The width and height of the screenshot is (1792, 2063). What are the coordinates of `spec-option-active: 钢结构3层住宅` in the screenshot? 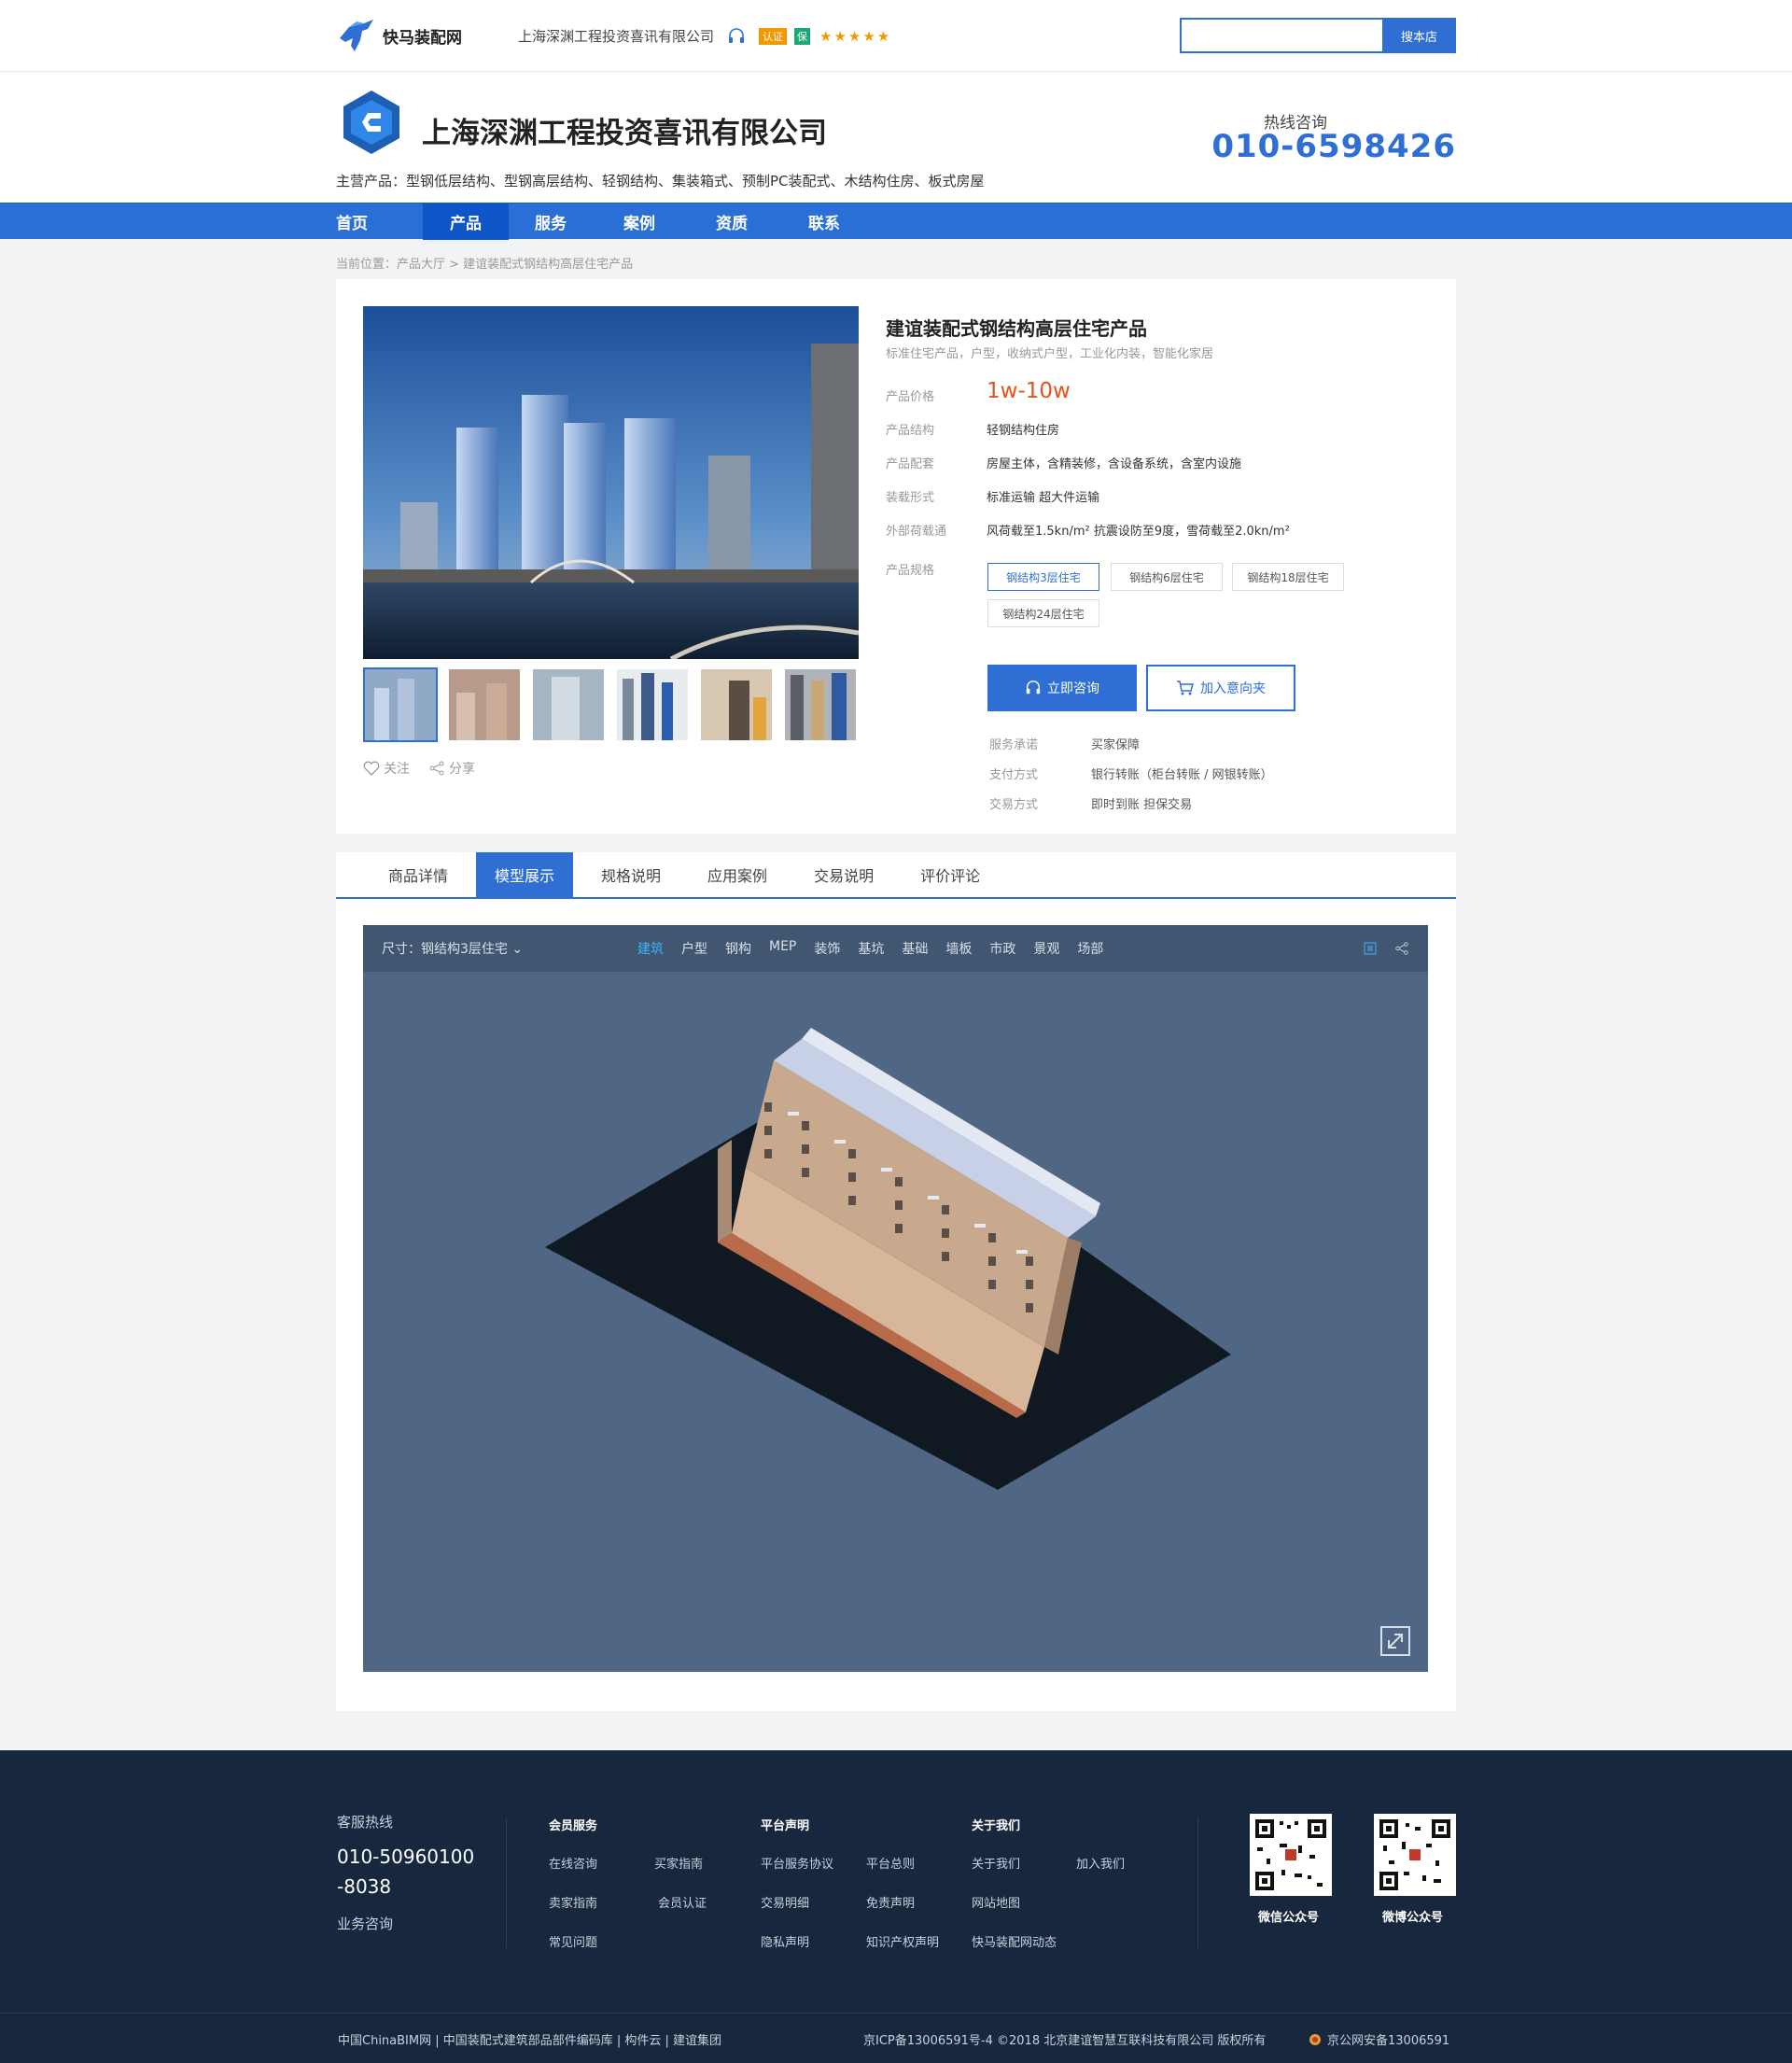 It's located at (1043, 577).